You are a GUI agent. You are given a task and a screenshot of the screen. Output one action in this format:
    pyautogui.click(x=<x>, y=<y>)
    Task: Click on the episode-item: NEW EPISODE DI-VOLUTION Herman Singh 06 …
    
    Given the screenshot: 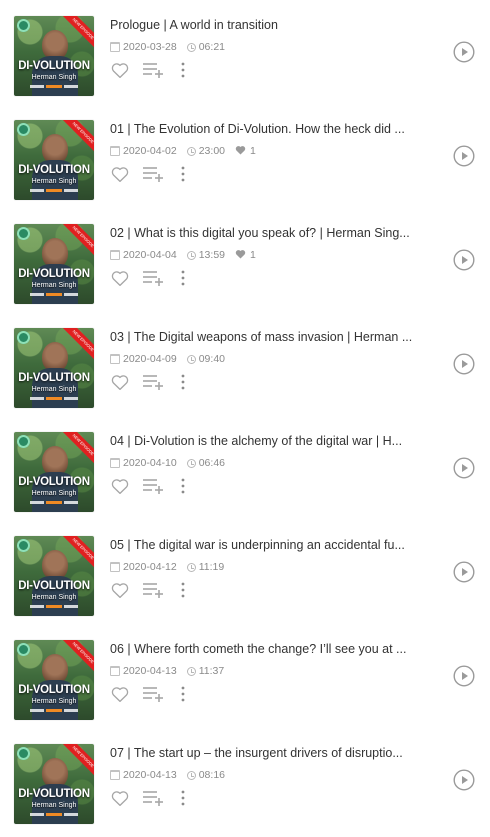 What is the action you would take?
    pyautogui.click(x=245, y=676)
    